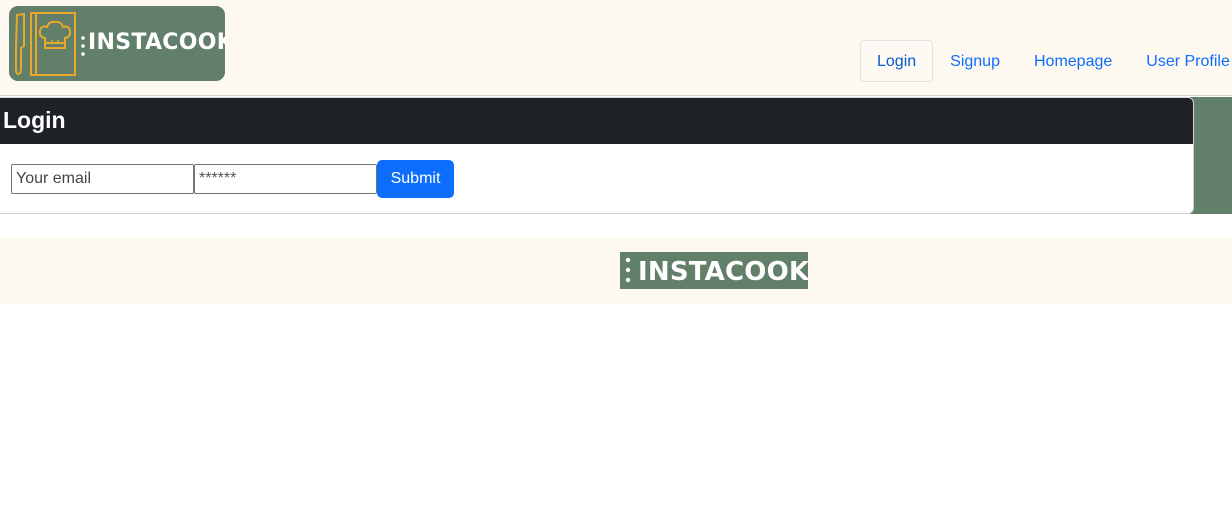 The image size is (1232, 527). What do you see at coordinates (897, 61) in the screenshot?
I see `nav-link-login: Login` at bounding box center [897, 61].